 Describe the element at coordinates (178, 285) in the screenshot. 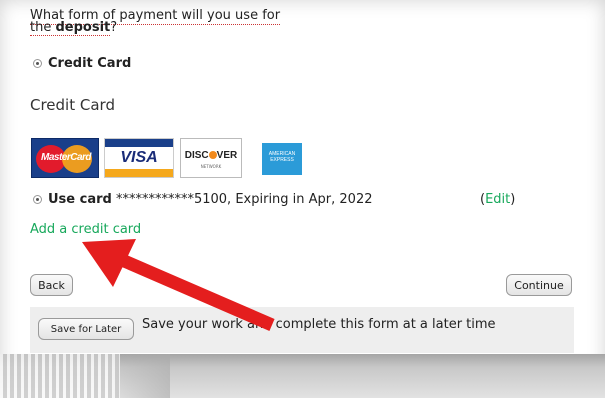

I see `red-arrow-annotation` at that location.